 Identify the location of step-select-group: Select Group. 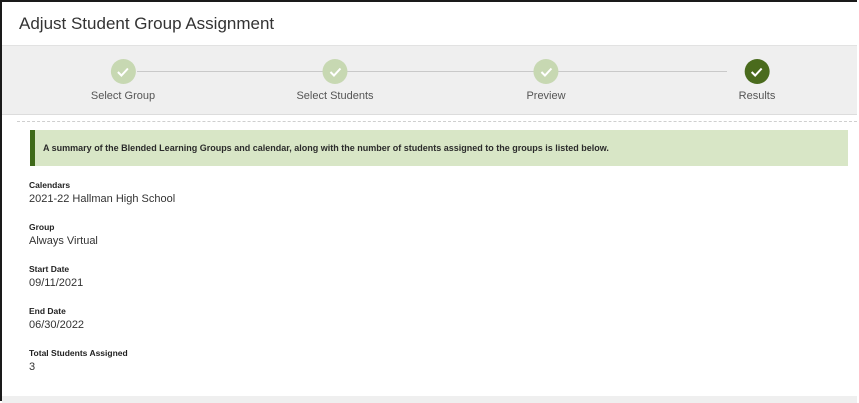
(123, 80).